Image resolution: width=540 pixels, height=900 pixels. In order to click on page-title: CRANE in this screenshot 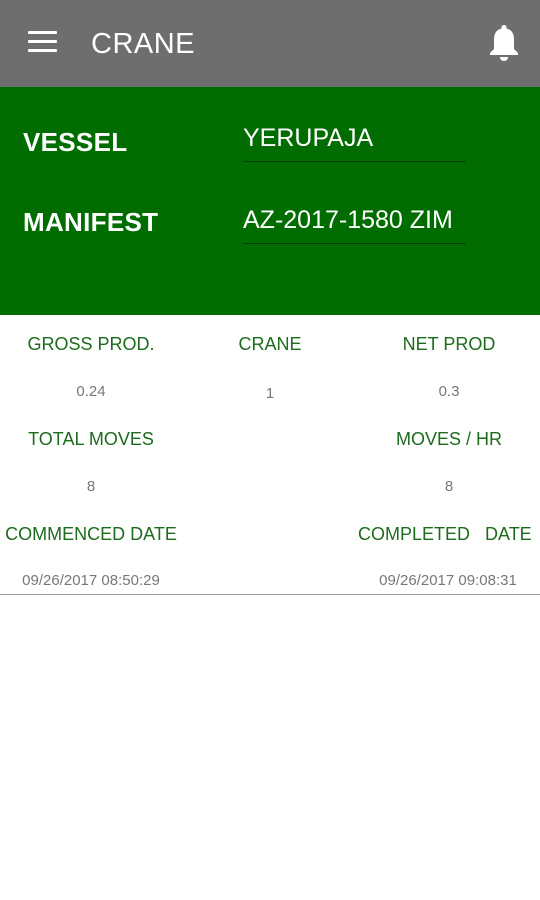, I will do `click(143, 44)`.